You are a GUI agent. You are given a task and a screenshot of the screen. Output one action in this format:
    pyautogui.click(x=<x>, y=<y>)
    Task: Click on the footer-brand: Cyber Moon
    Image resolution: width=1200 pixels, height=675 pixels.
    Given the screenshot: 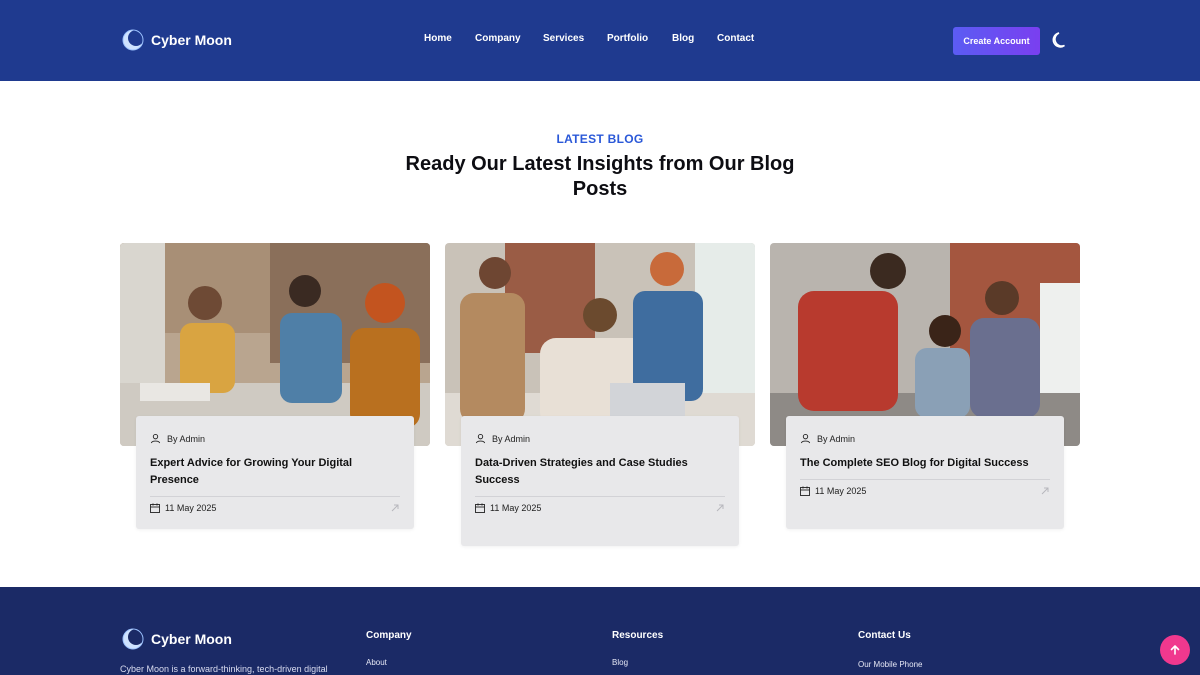 What is the action you would take?
    pyautogui.click(x=177, y=639)
    